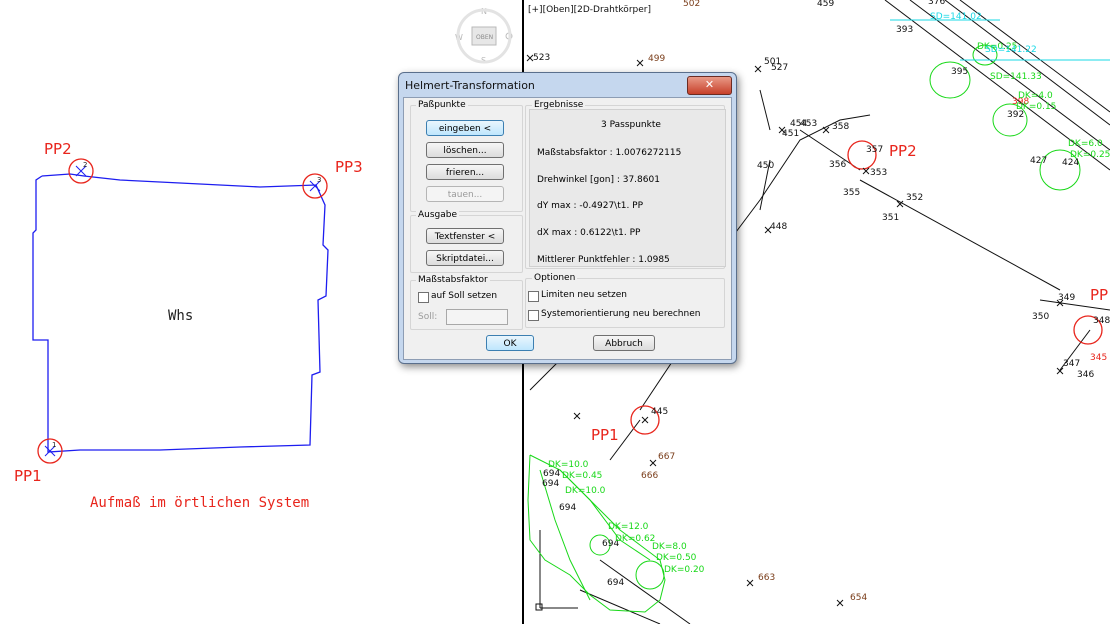 Image resolution: width=1110 pixels, height=624 pixels. I want to click on point-label: 355, so click(851, 193).